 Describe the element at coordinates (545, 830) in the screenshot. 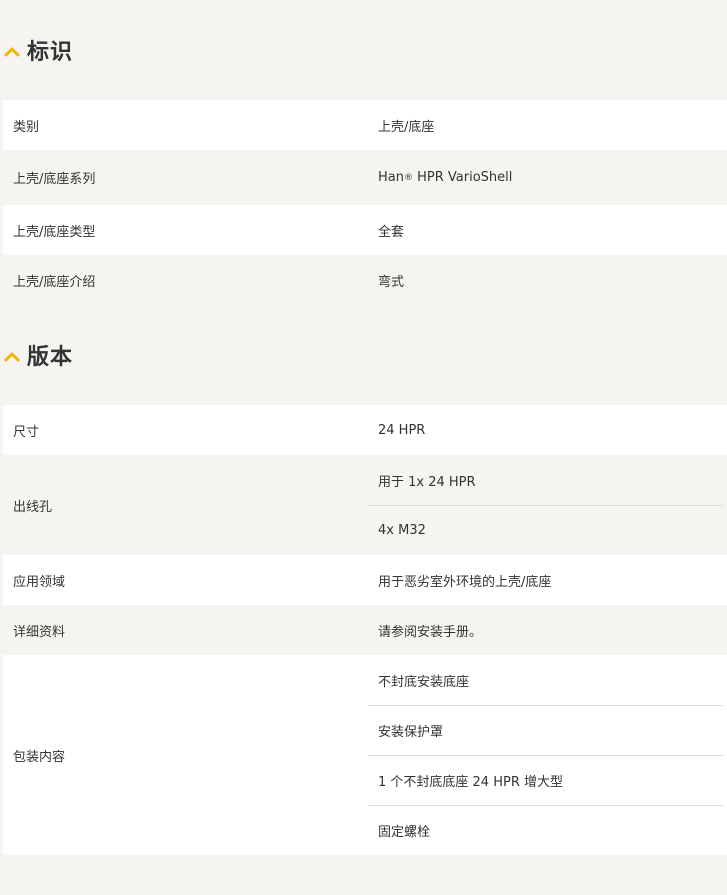

I see `value-line: 固定螺栓` at that location.